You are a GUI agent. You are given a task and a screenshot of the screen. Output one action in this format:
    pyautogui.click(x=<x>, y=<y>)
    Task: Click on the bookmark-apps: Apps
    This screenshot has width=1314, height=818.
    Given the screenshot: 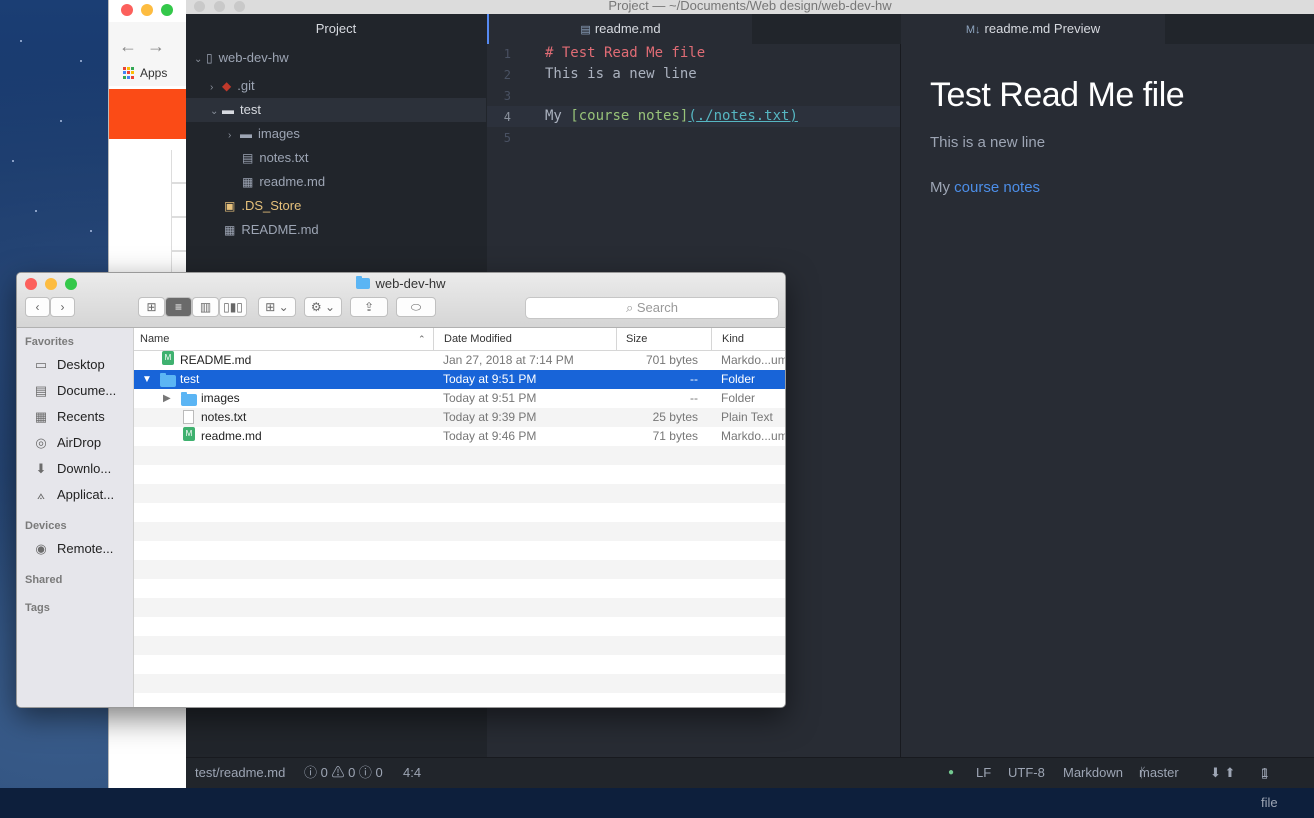 What is the action you would take?
    pyautogui.click(x=145, y=73)
    